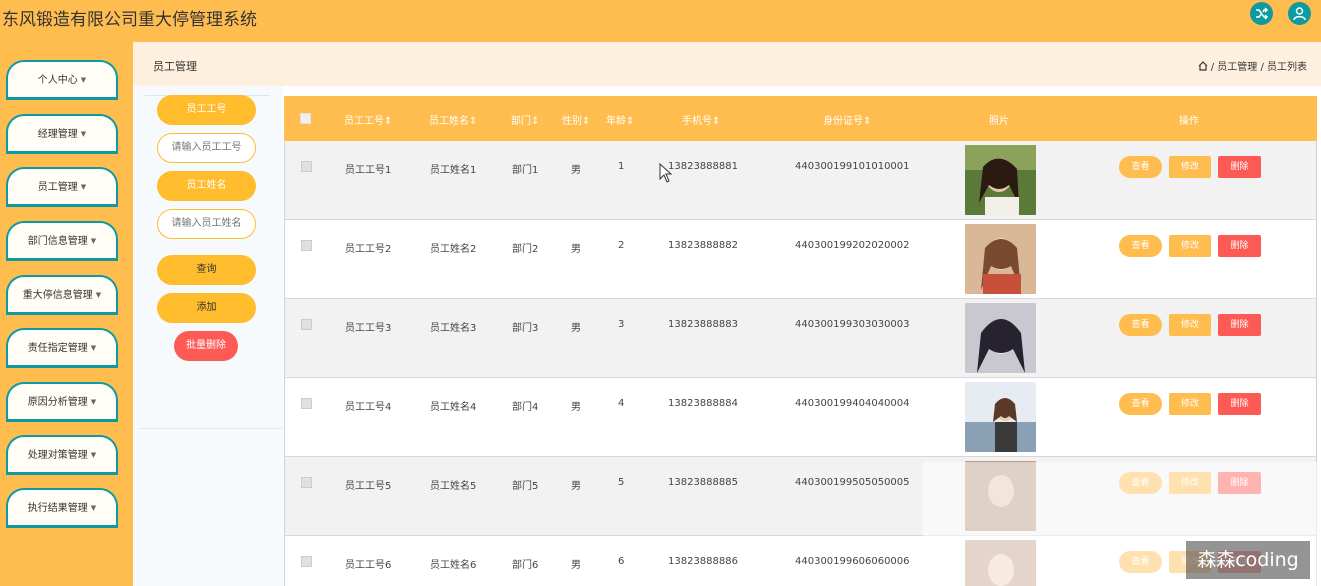  Describe the element at coordinates (368, 407) in the screenshot. I see `cell-emp-no: 员工工号4` at that location.